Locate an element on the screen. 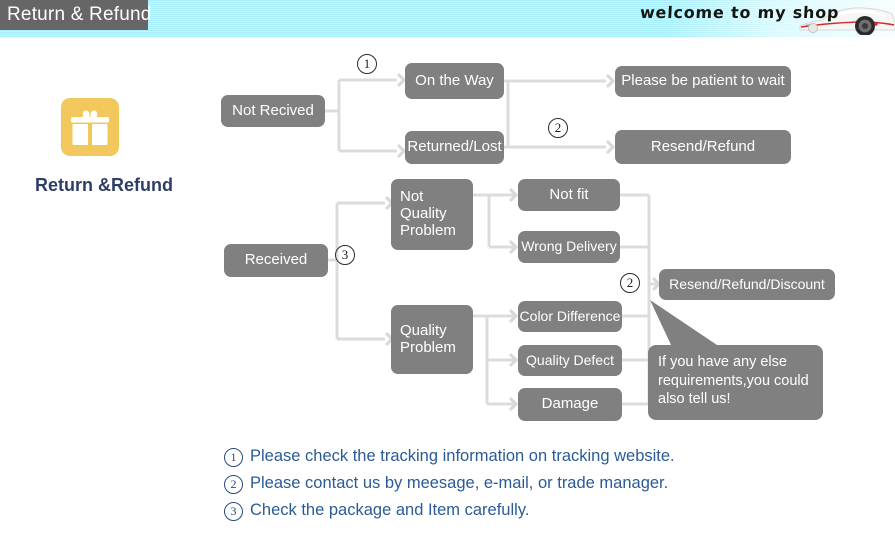  node-label: Color Difference is located at coordinates (570, 315).